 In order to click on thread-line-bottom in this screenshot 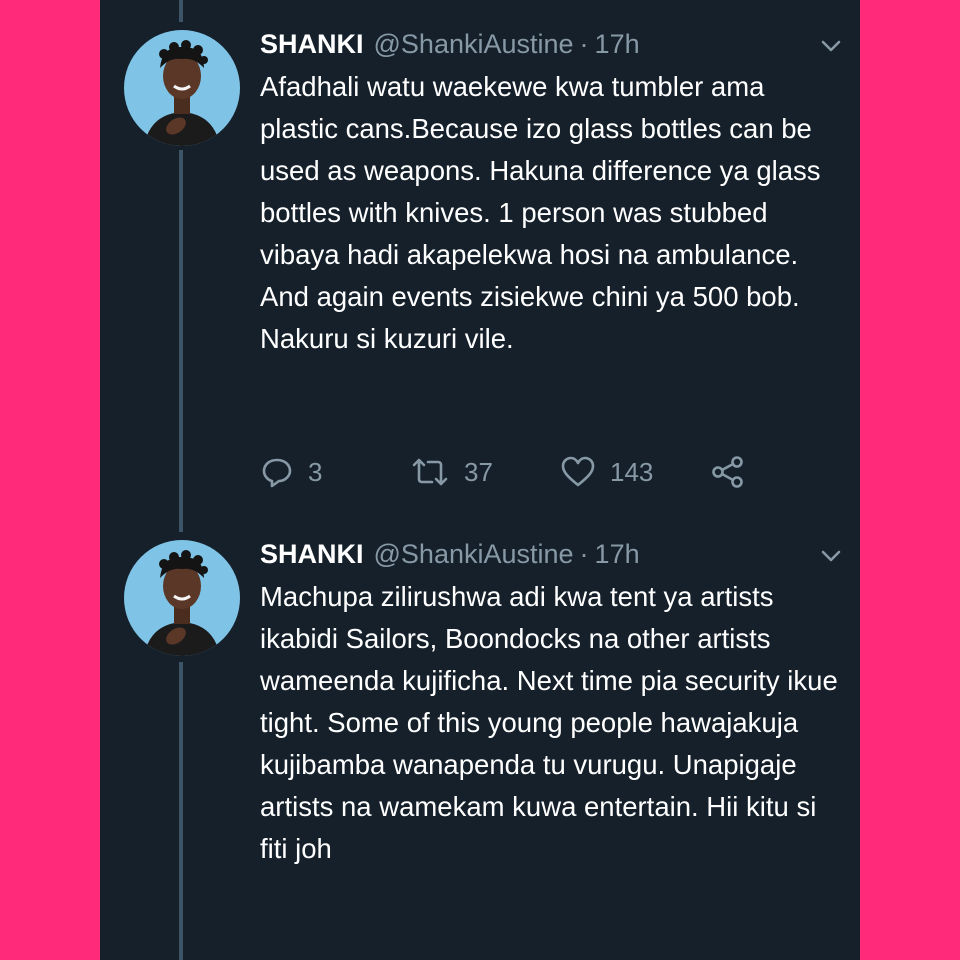, I will do `click(181, 811)`.